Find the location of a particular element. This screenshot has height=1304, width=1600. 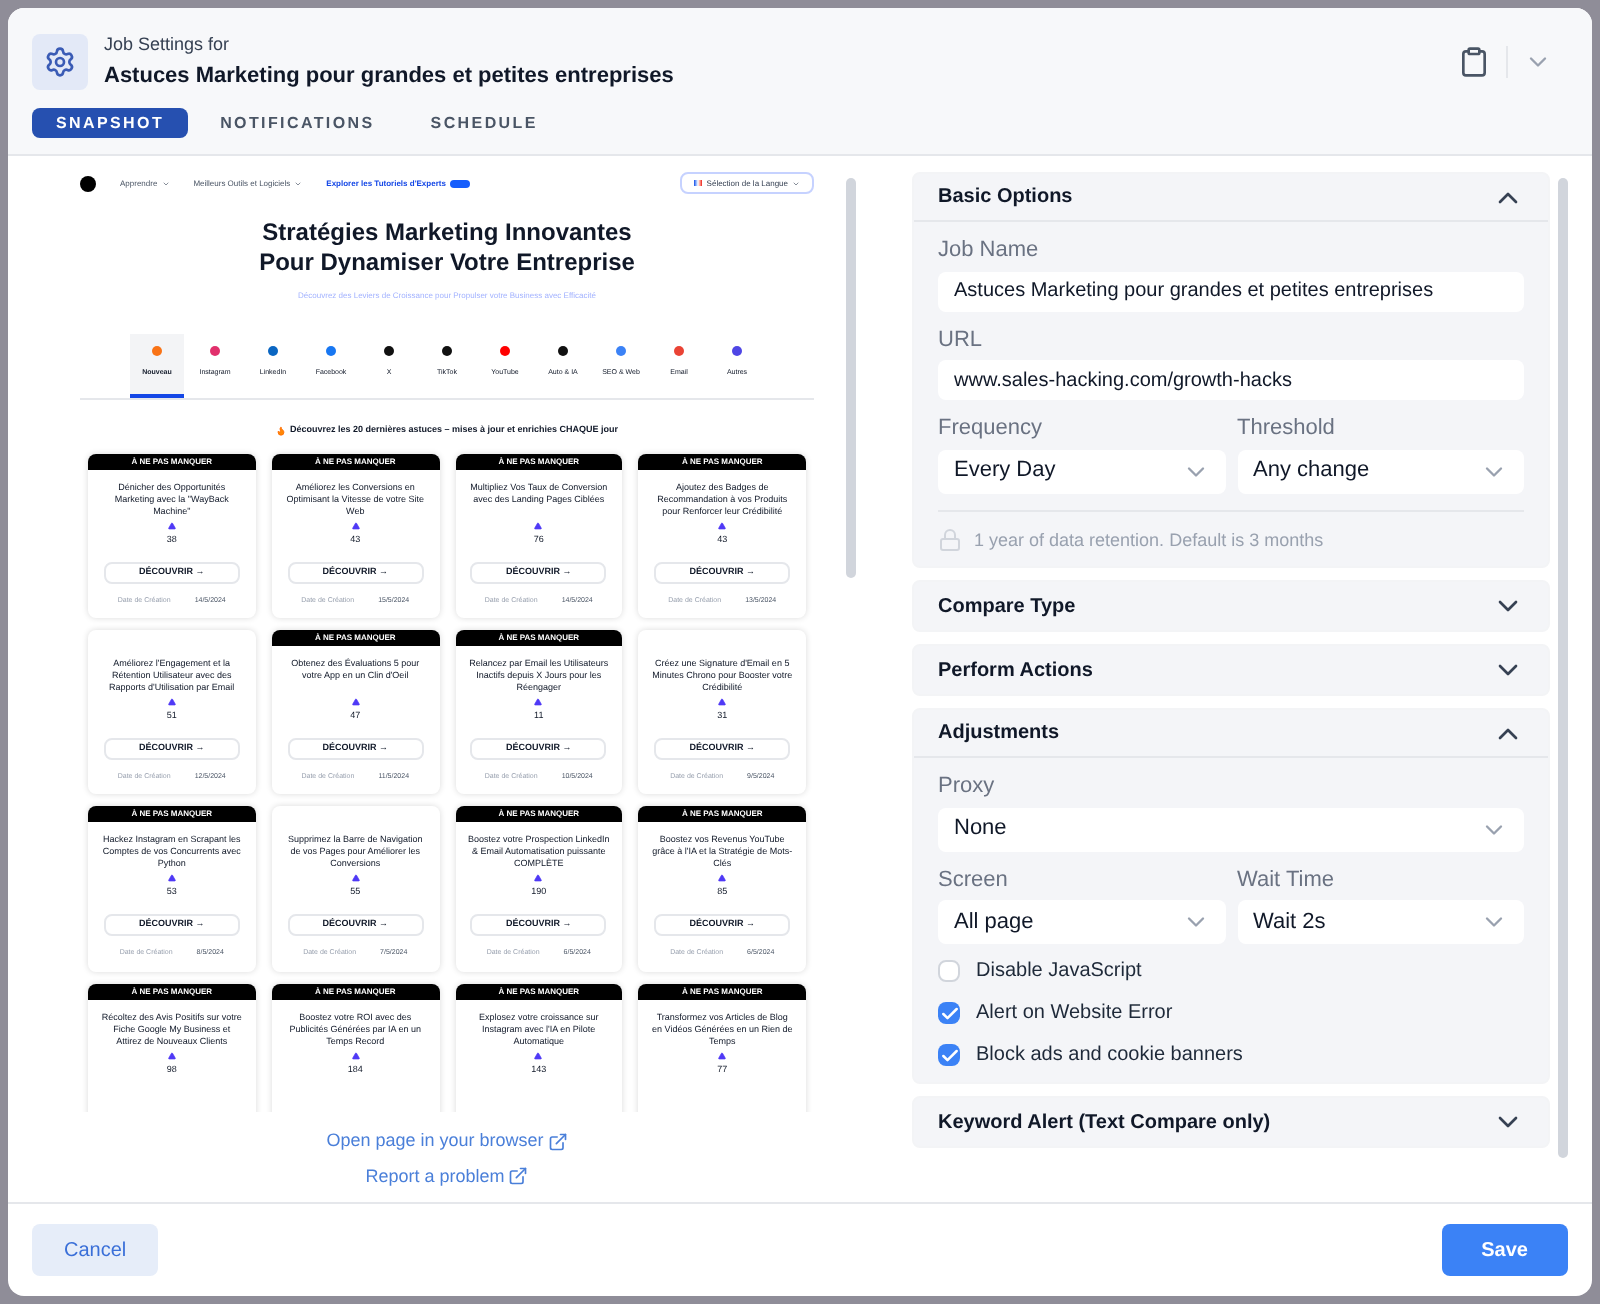

field-label: URL is located at coordinates (961, 340).